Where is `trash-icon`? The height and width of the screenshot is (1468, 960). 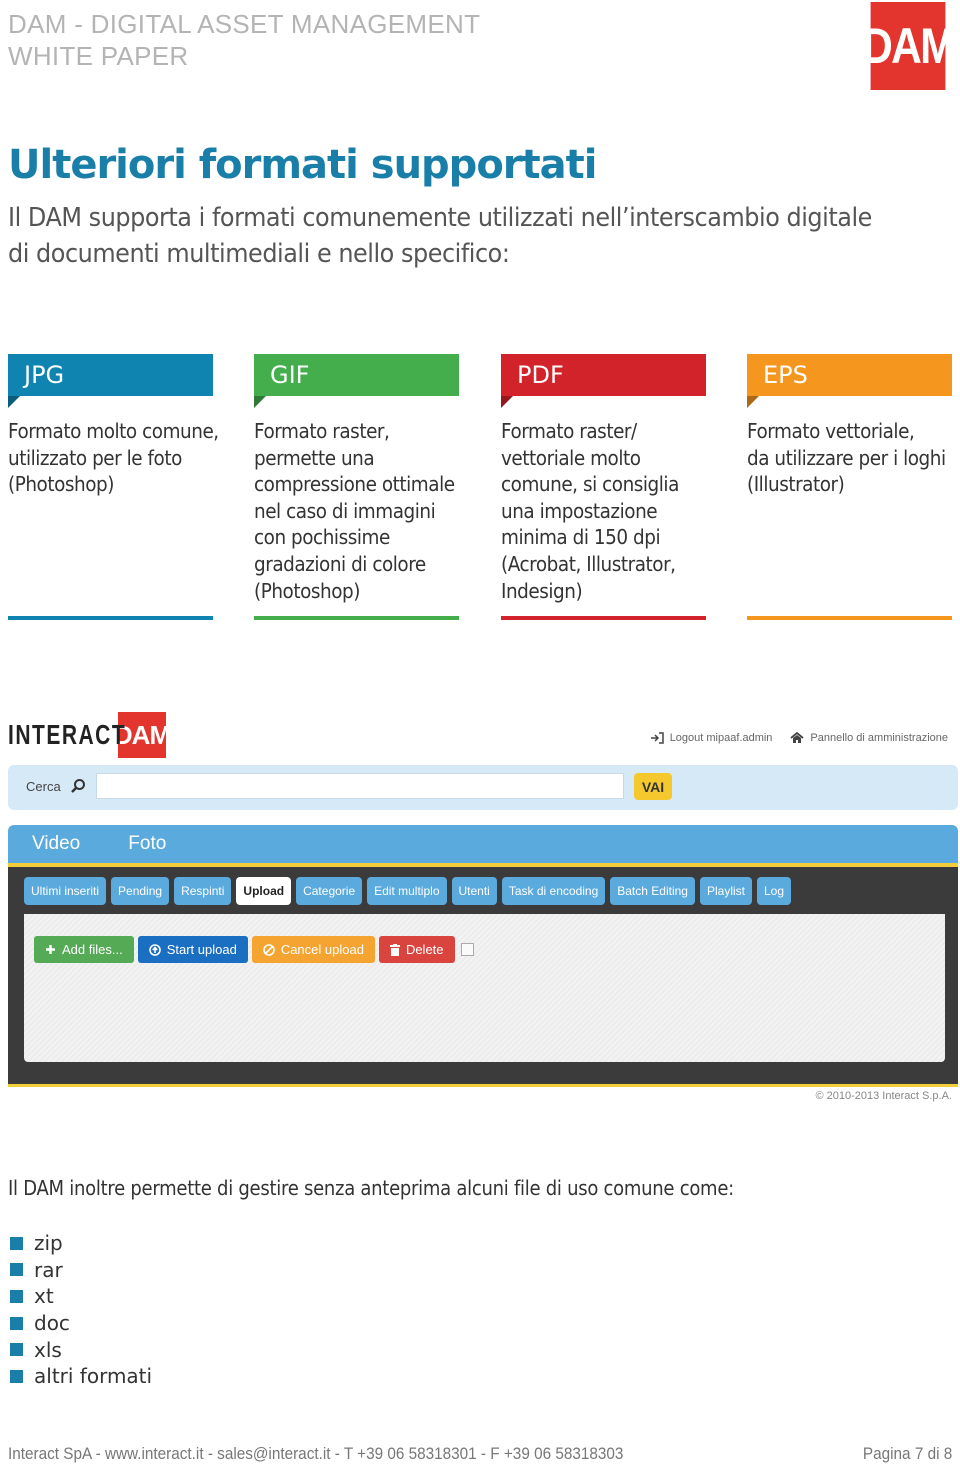
trash-icon is located at coordinates (394, 949).